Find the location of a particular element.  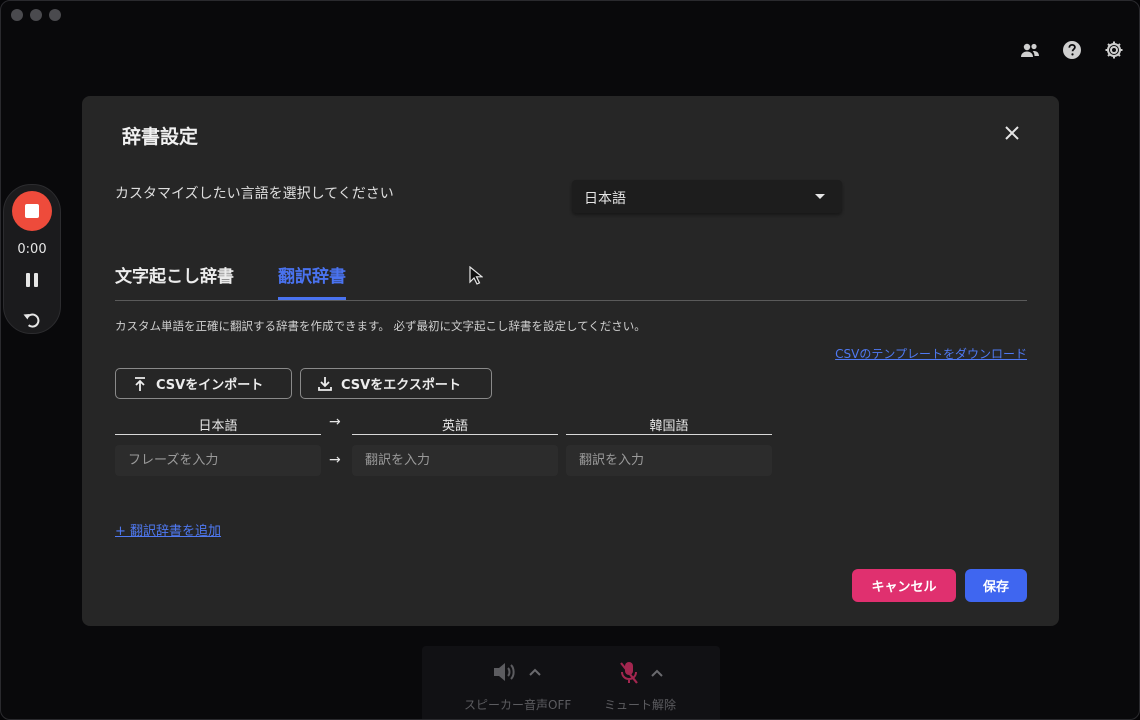

language-select: 日本語 is located at coordinates (707, 196).